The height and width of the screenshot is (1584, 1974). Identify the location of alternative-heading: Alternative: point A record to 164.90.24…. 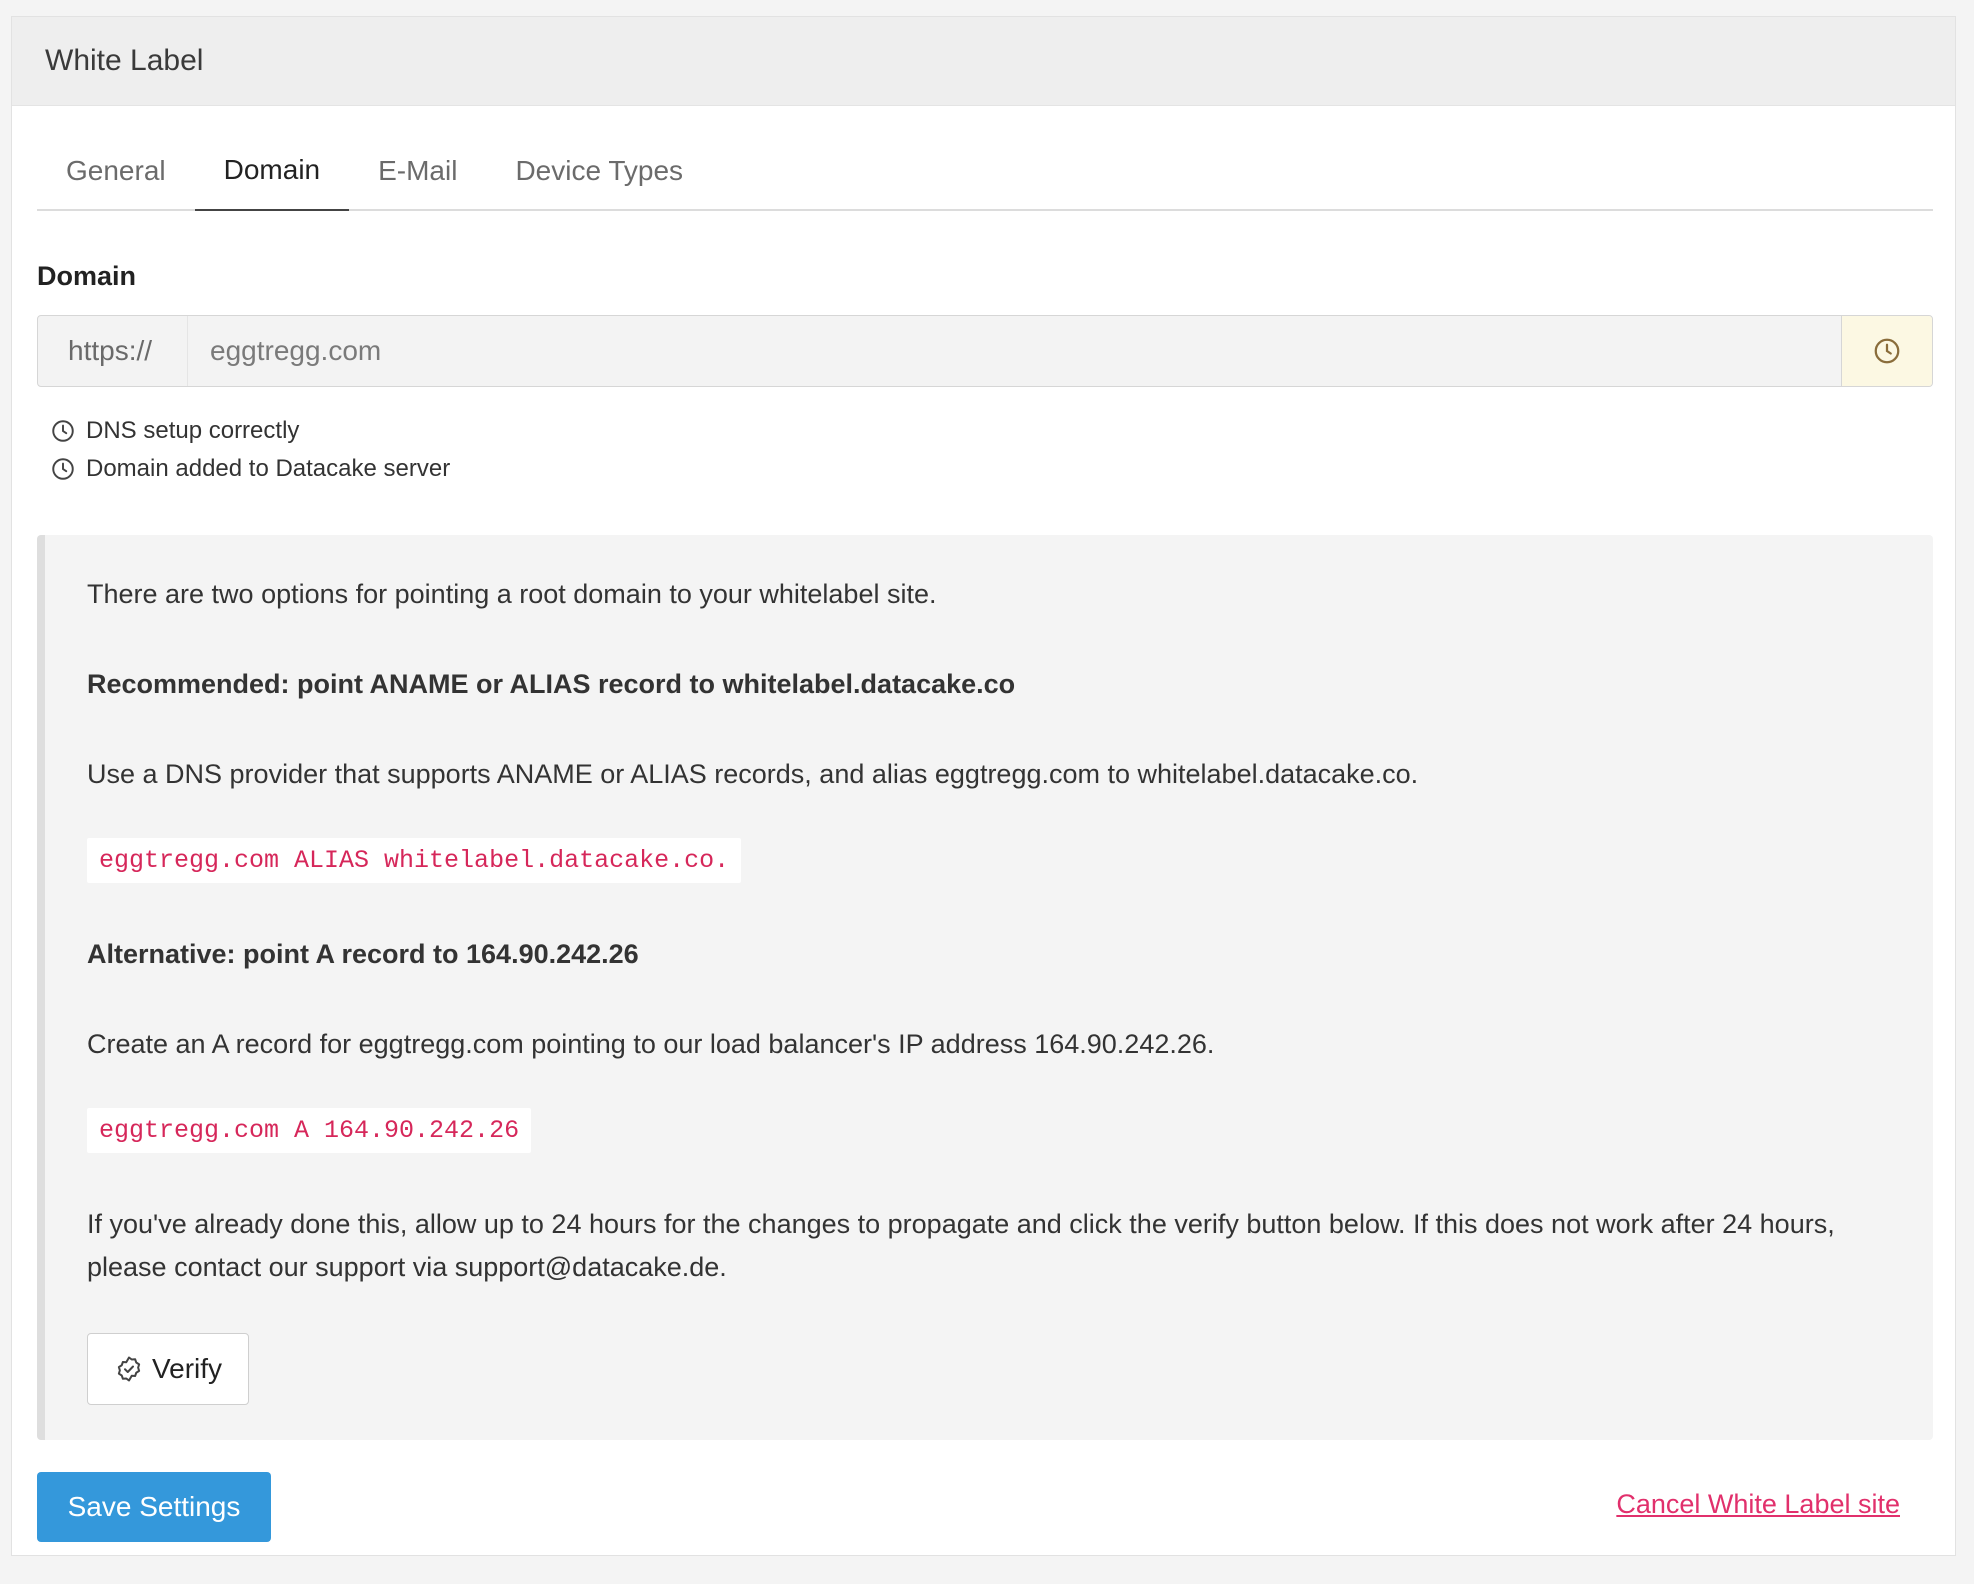
(363, 954).